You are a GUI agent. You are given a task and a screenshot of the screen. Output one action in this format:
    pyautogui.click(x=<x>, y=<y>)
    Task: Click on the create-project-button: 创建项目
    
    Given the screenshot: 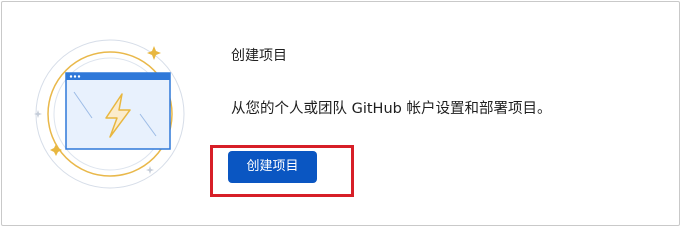 What is the action you would take?
    pyautogui.click(x=272, y=167)
    